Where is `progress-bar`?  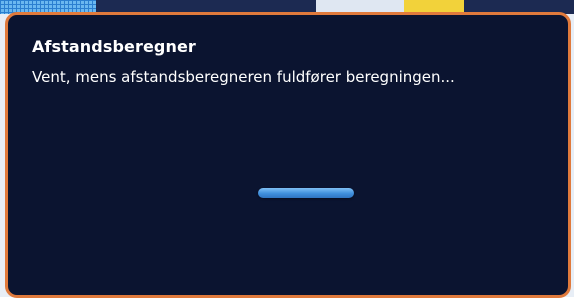
progress-bar is located at coordinates (306, 193).